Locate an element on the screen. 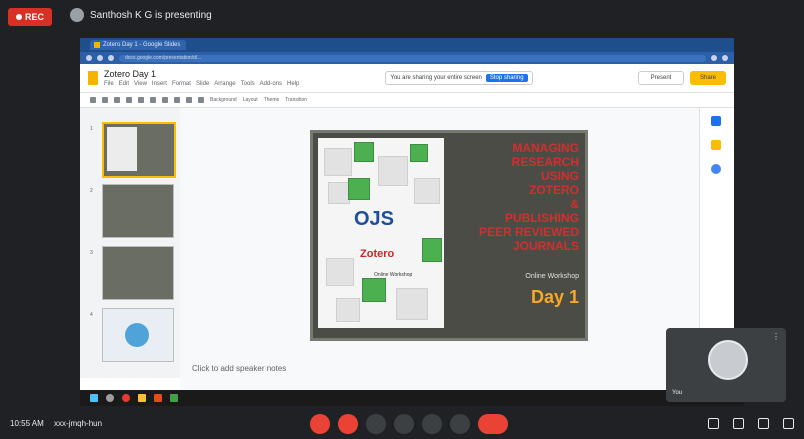 This screenshot has height=439, width=804. menu-format: Format is located at coordinates (181, 84).